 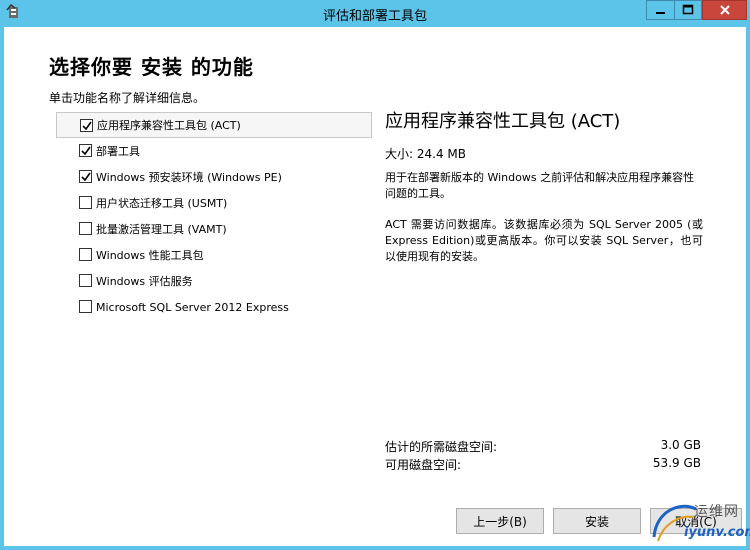 I want to click on feature-item-sql-express: Microsoft SQL Server 2012 Express, so click(x=214, y=307).